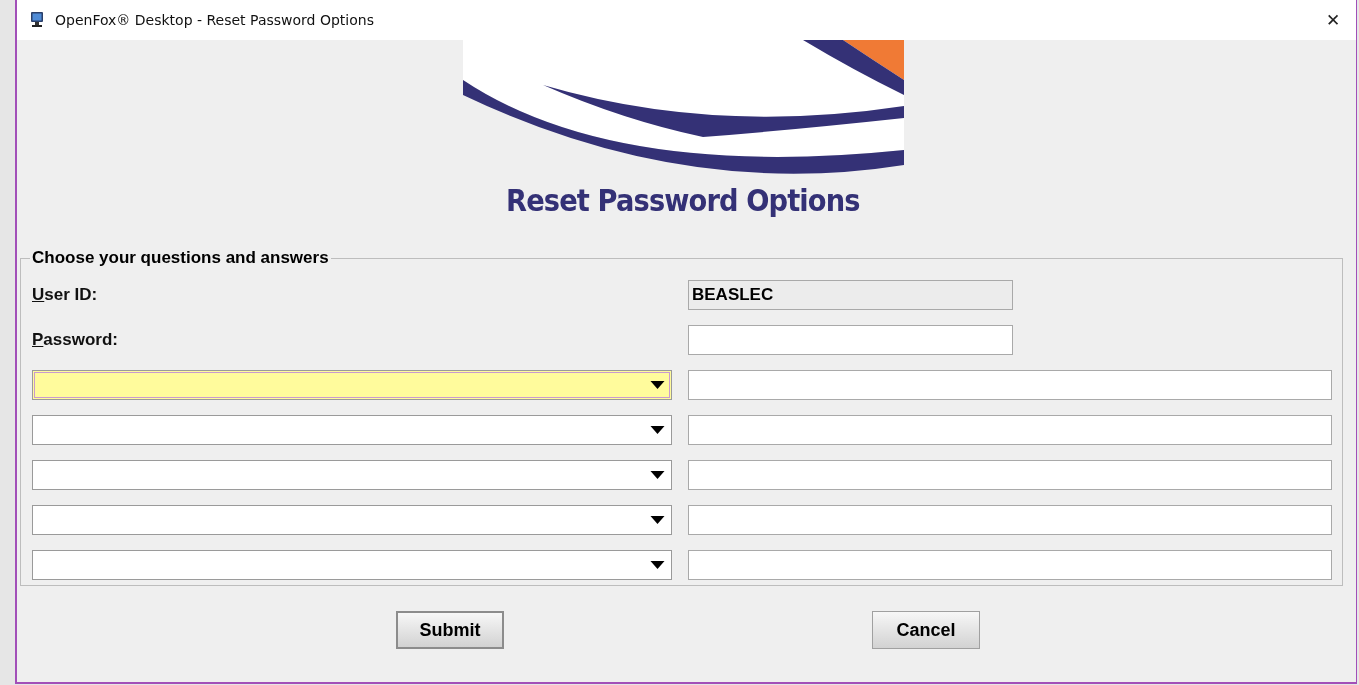  What do you see at coordinates (37, 20) in the screenshot?
I see `monitor-icon` at bounding box center [37, 20].